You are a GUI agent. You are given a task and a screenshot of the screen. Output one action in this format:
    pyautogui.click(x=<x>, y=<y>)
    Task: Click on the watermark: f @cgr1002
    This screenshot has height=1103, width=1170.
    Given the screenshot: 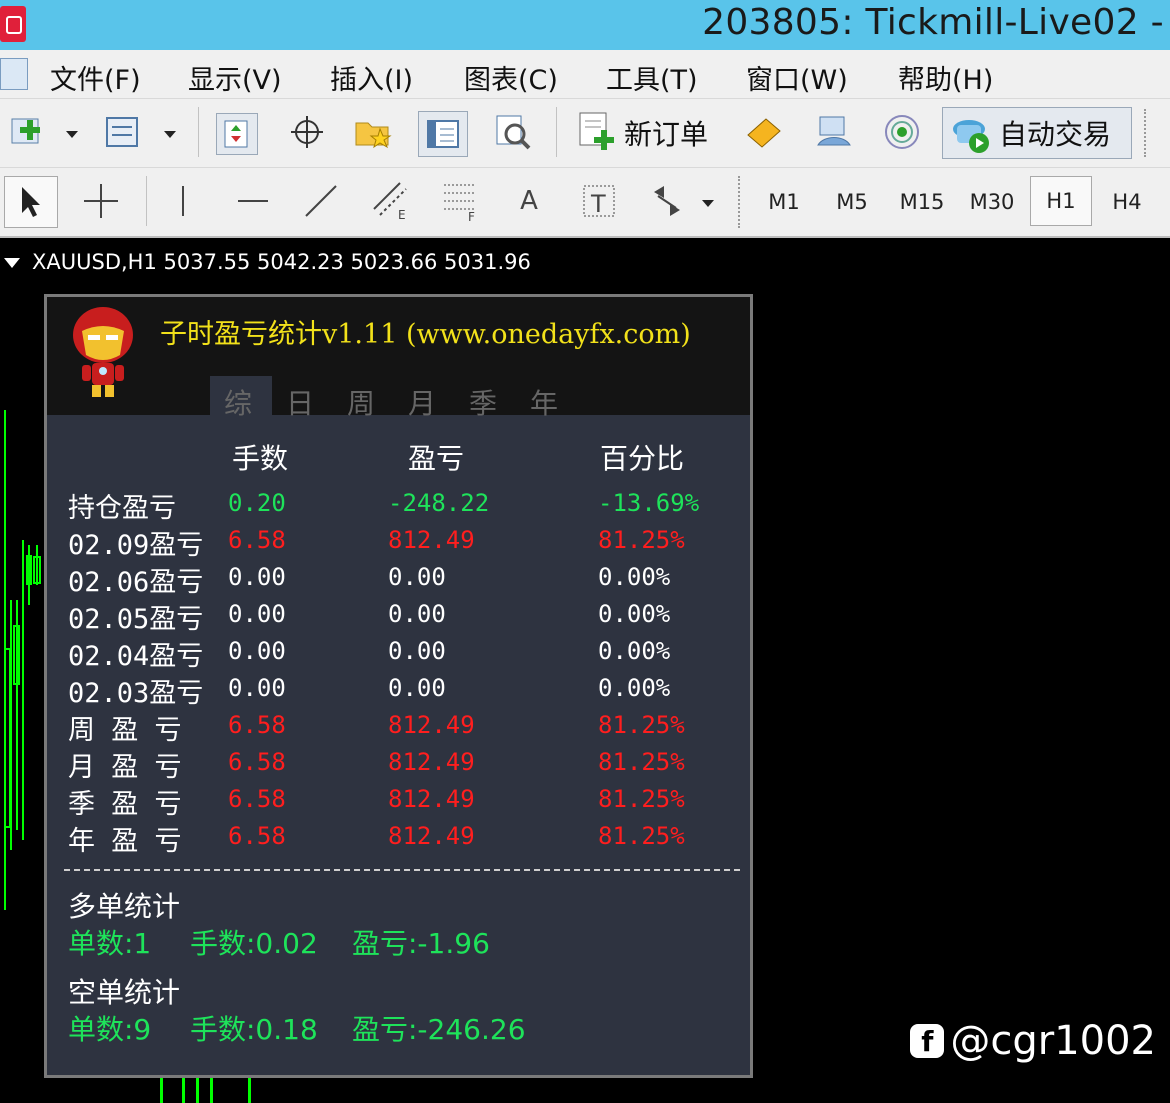 What is the action you would take?
    pyautogui.click(x=1033, y=1041)
    